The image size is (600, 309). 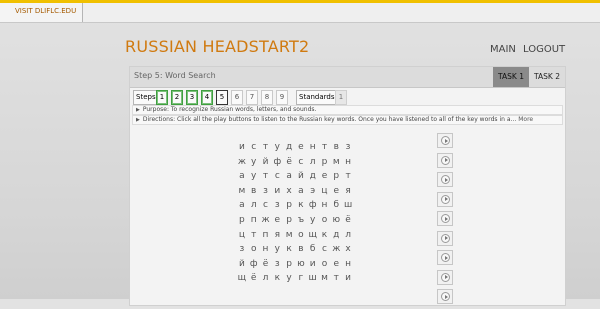 I want to click on tab-task-2: TASK 2, so click(x=547, y=77).